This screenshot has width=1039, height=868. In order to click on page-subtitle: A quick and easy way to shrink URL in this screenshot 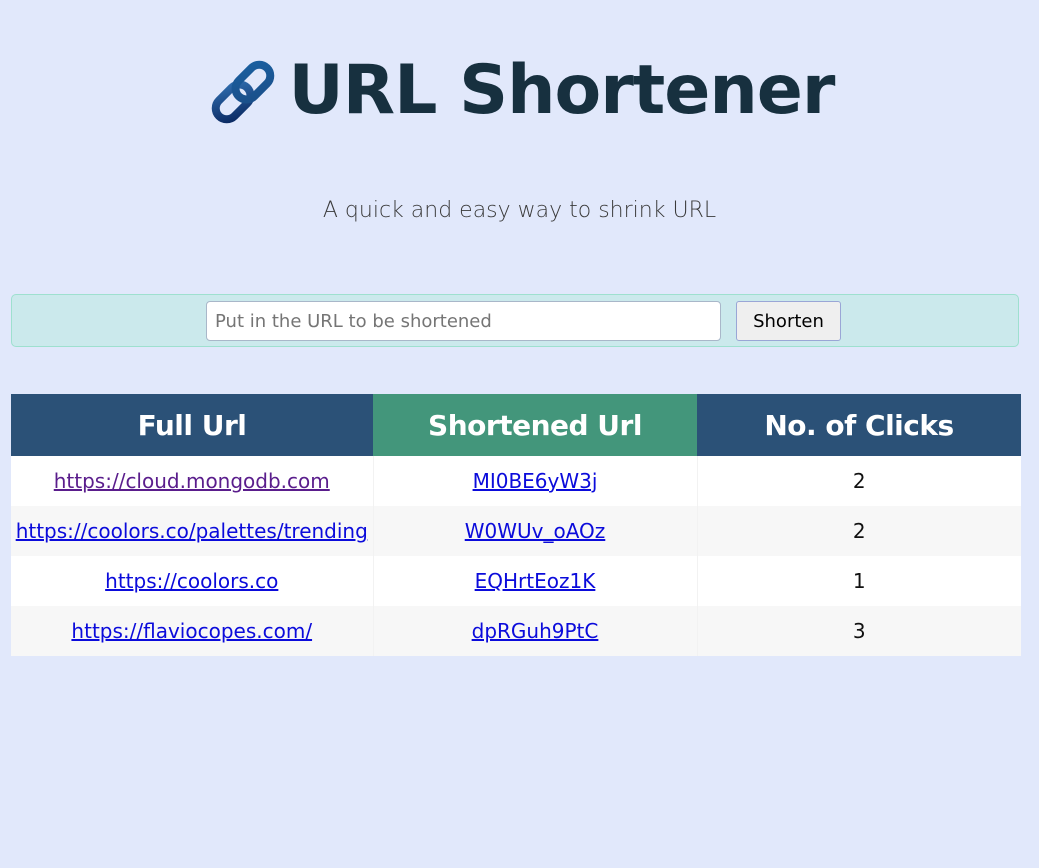, I will do `click(519, 210)`.